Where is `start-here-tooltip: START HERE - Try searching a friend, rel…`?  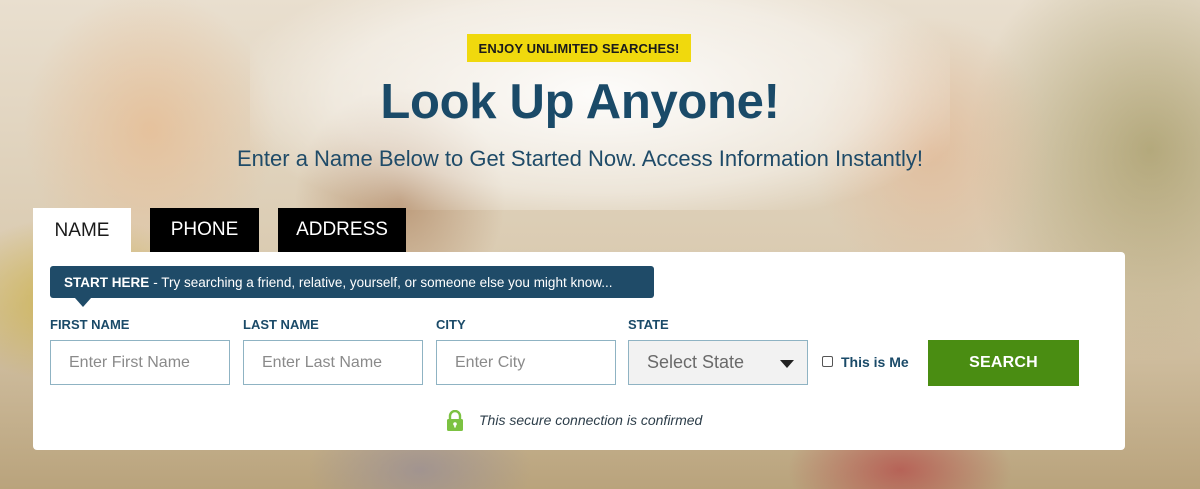
start-here-tooltip: START HERE - Try searching a friend, rel… is located at coordinates (352, 282).